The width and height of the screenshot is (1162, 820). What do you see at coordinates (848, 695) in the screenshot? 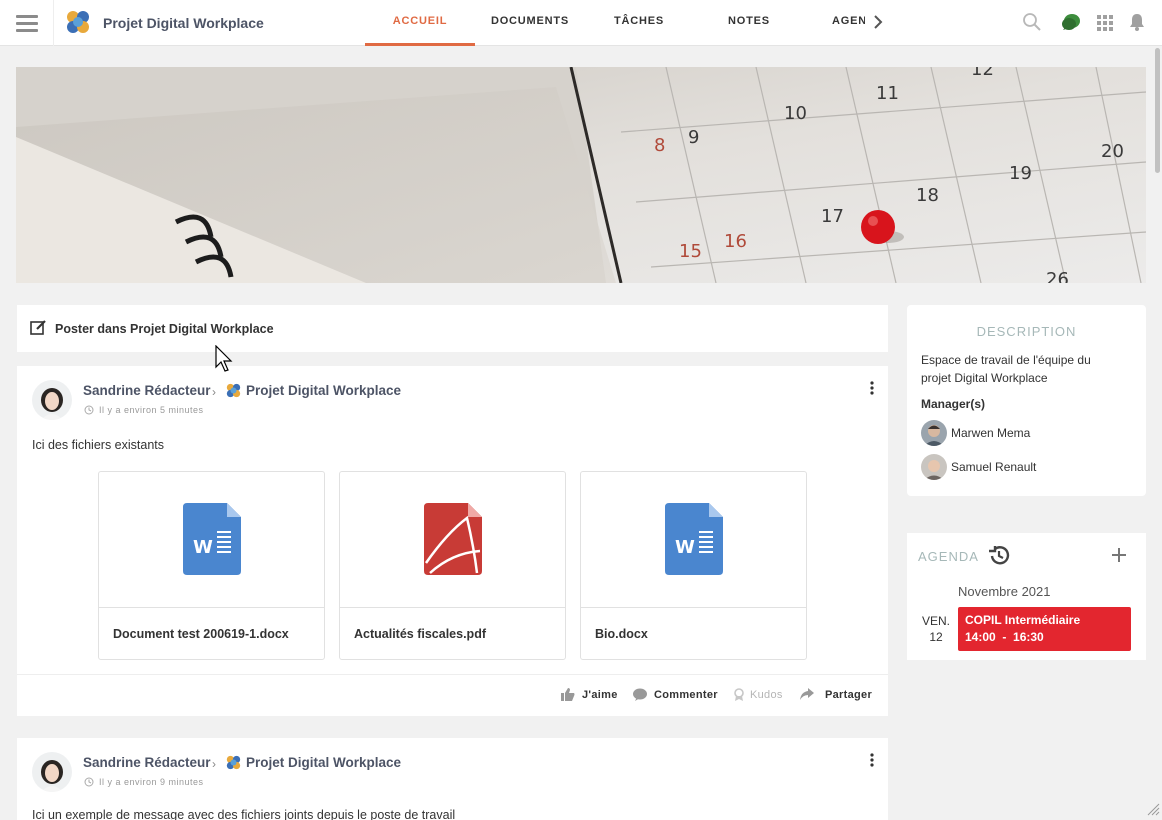
I see `share-button: Partager` at bounding box center [848, 695].